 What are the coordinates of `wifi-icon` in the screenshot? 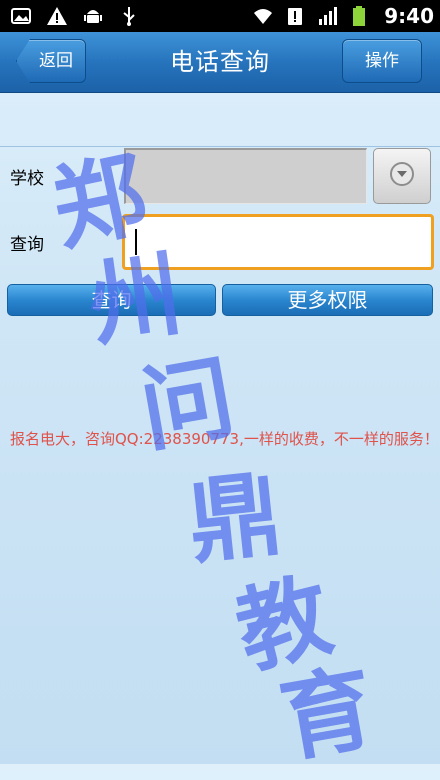 It's located at (263, 16).